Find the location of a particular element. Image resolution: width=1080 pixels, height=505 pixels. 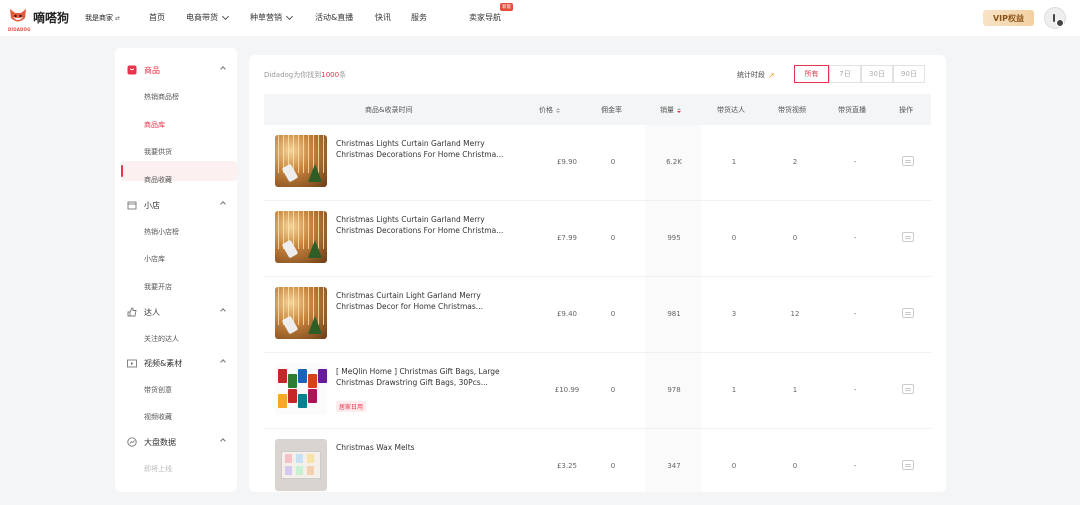

sidebar-item-store-library: 小店库 is located at coordinates (154, 259).